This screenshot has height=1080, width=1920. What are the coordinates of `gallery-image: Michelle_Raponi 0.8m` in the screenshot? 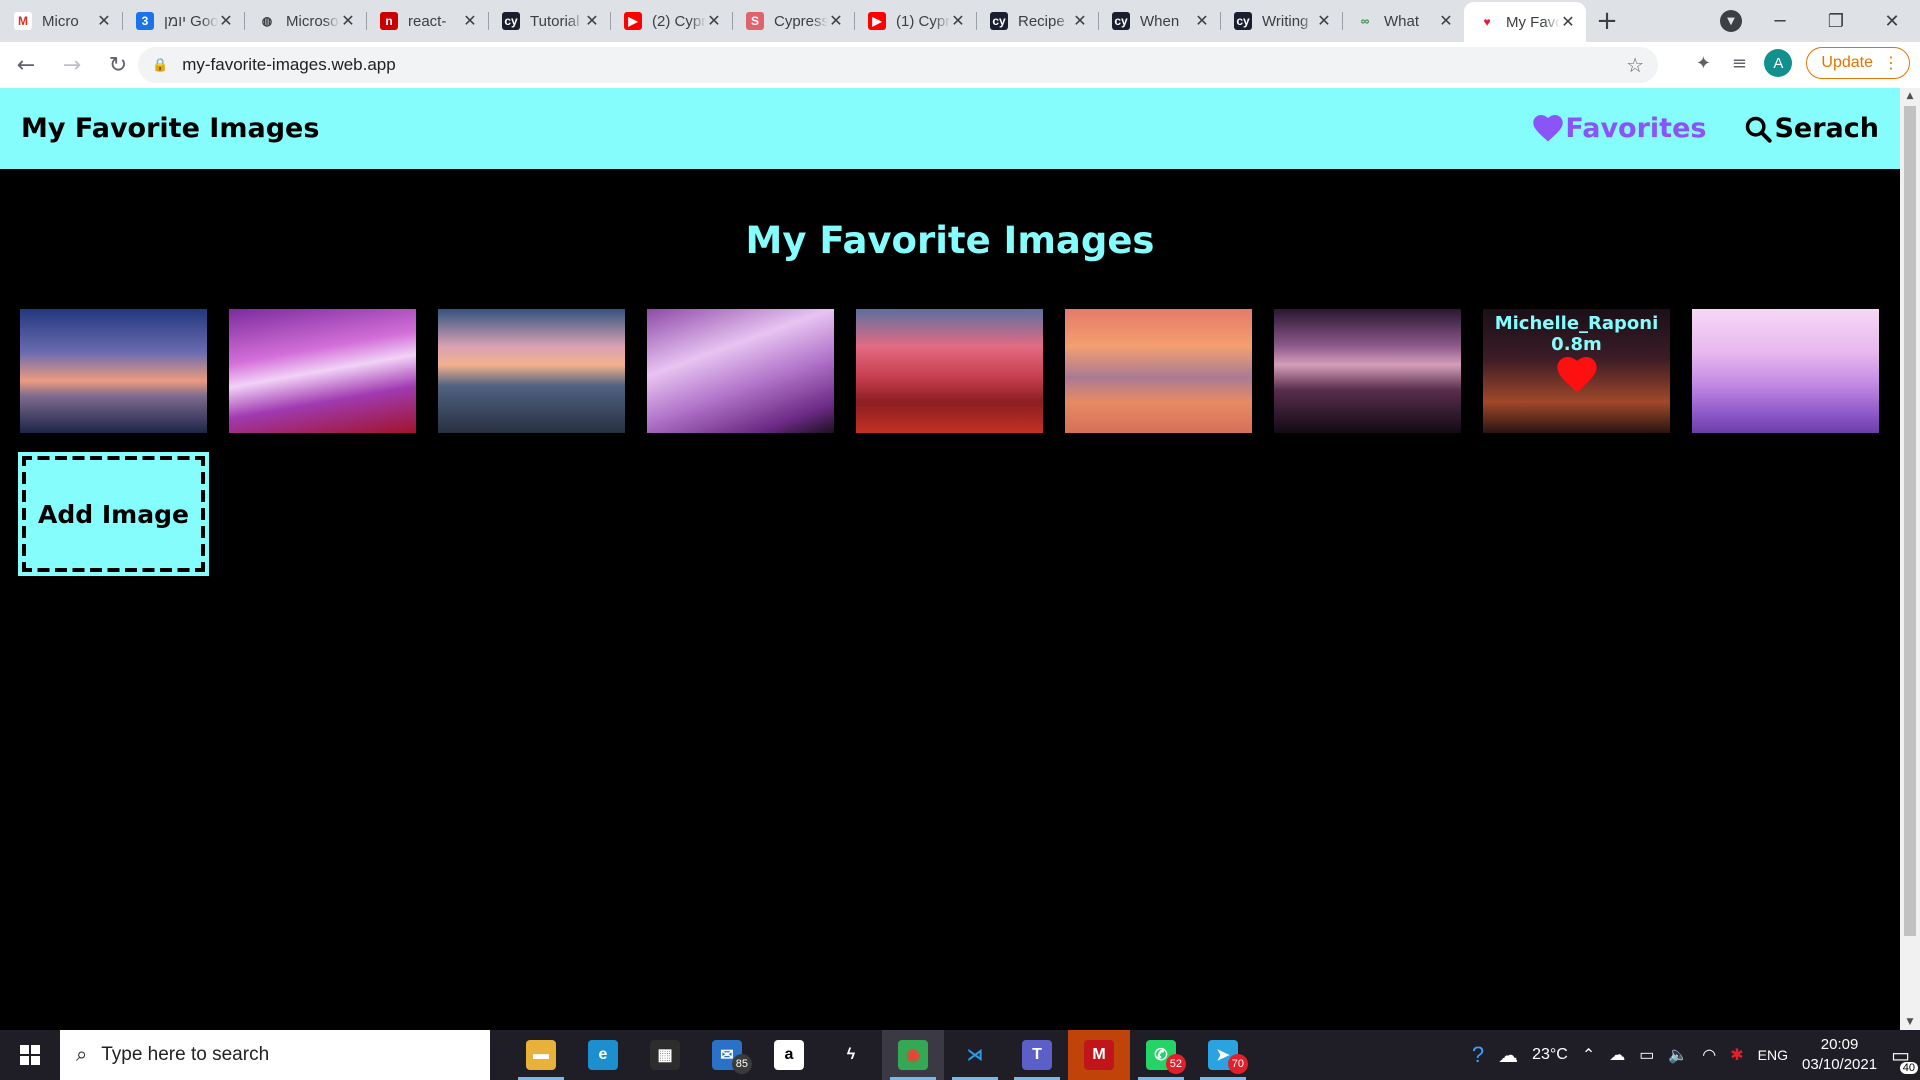 It's located at (1576, 371).